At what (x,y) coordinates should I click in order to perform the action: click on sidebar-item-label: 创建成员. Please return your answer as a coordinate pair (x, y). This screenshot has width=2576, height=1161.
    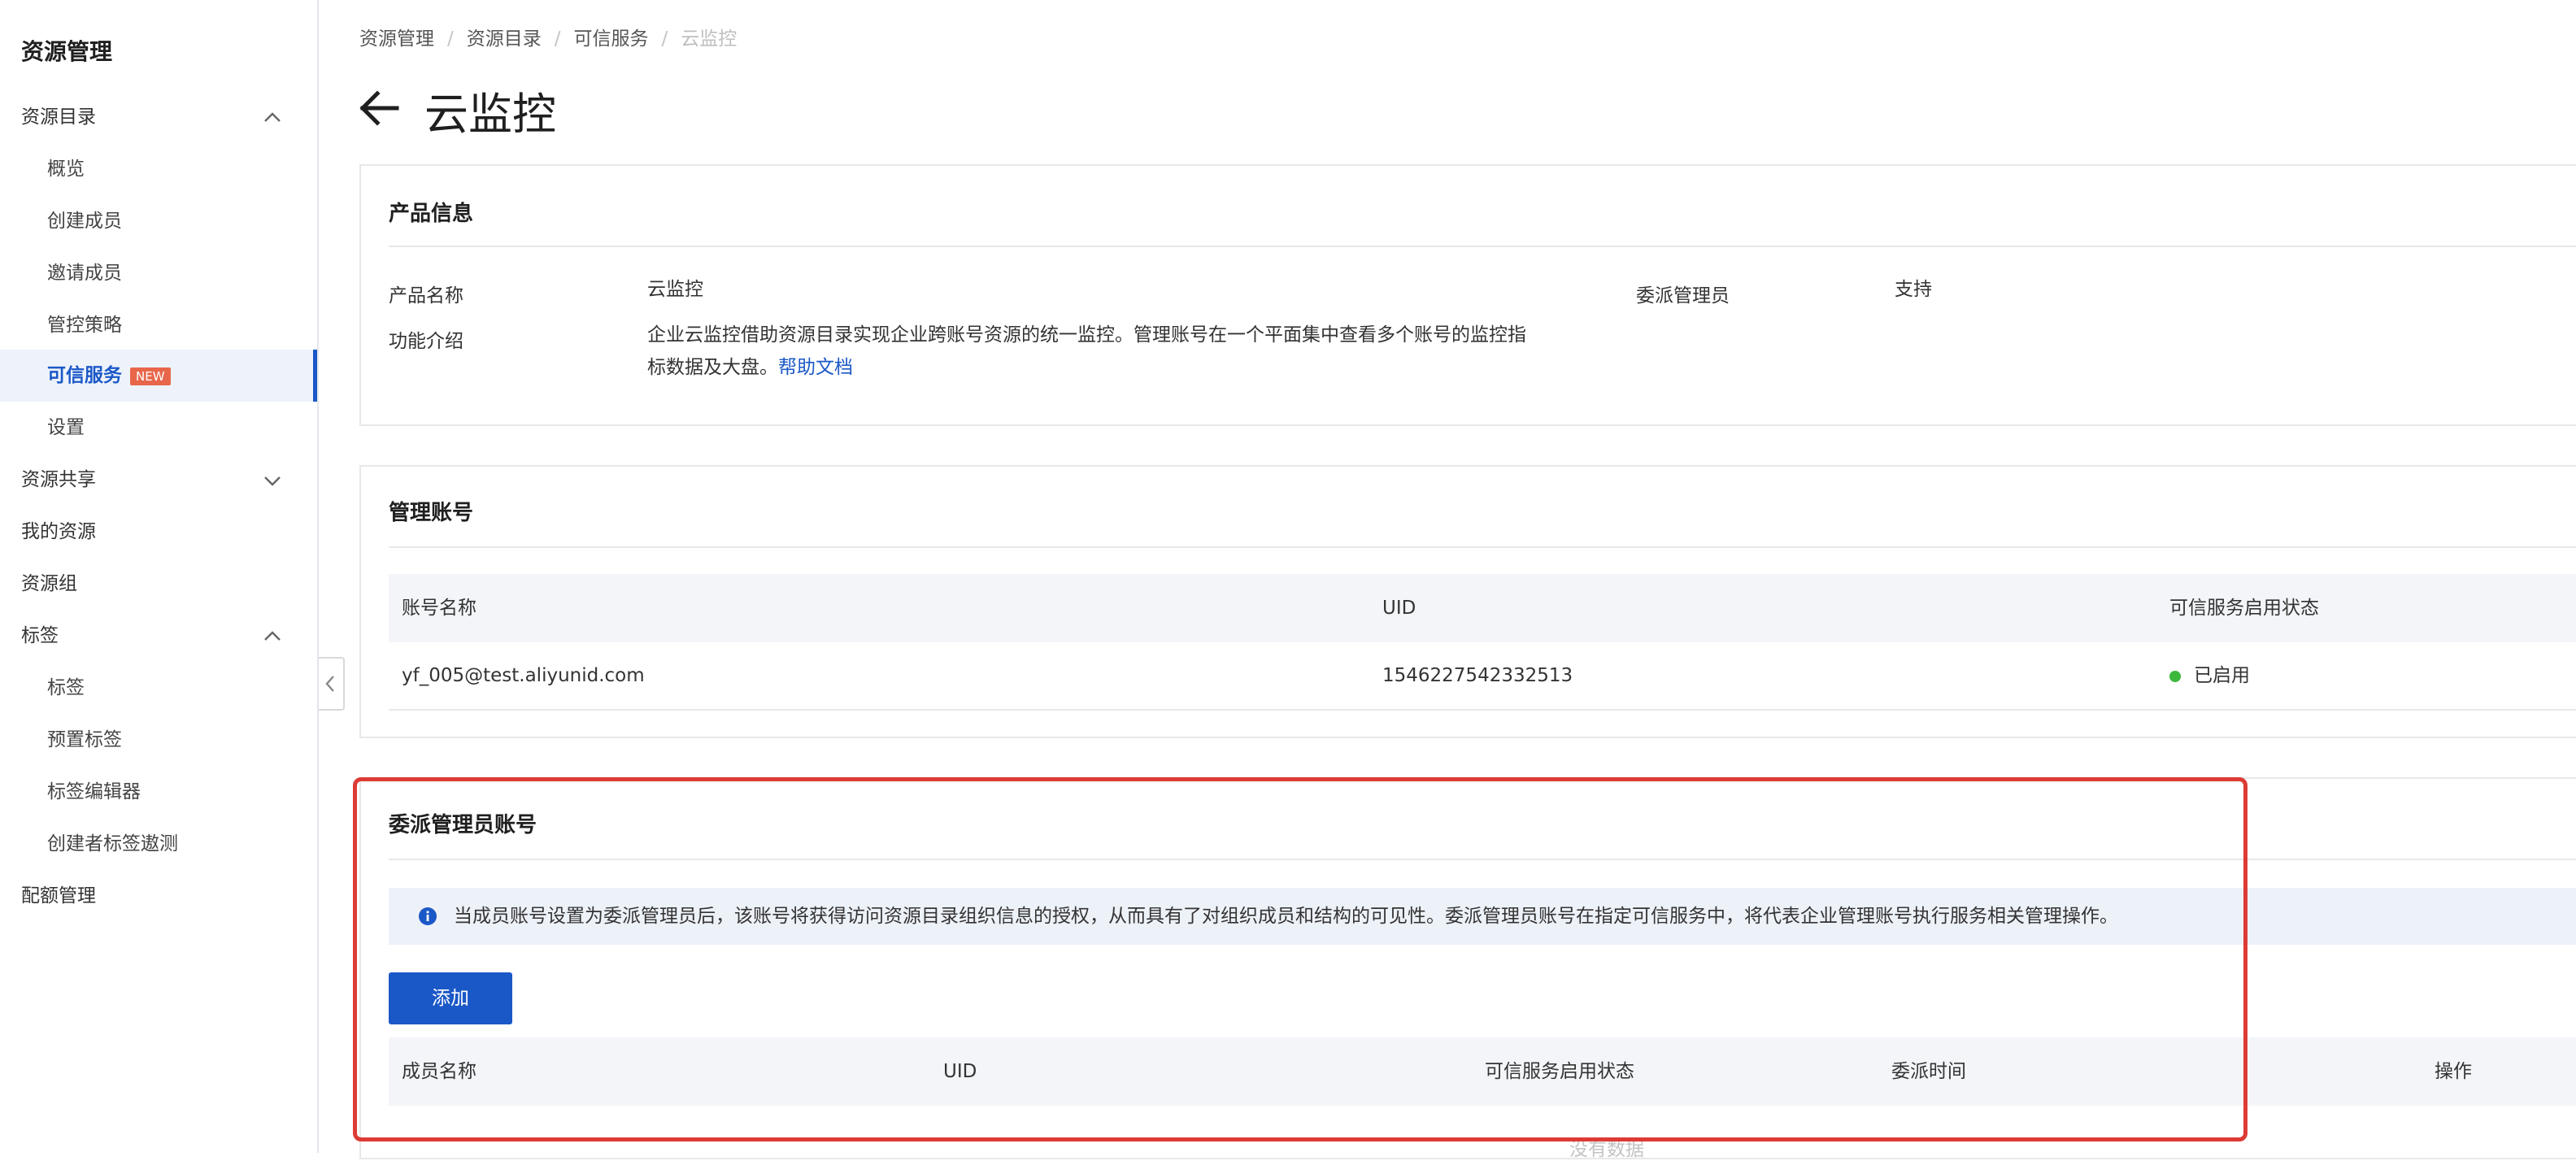
    Looking at the image, I should click on (85, 221).